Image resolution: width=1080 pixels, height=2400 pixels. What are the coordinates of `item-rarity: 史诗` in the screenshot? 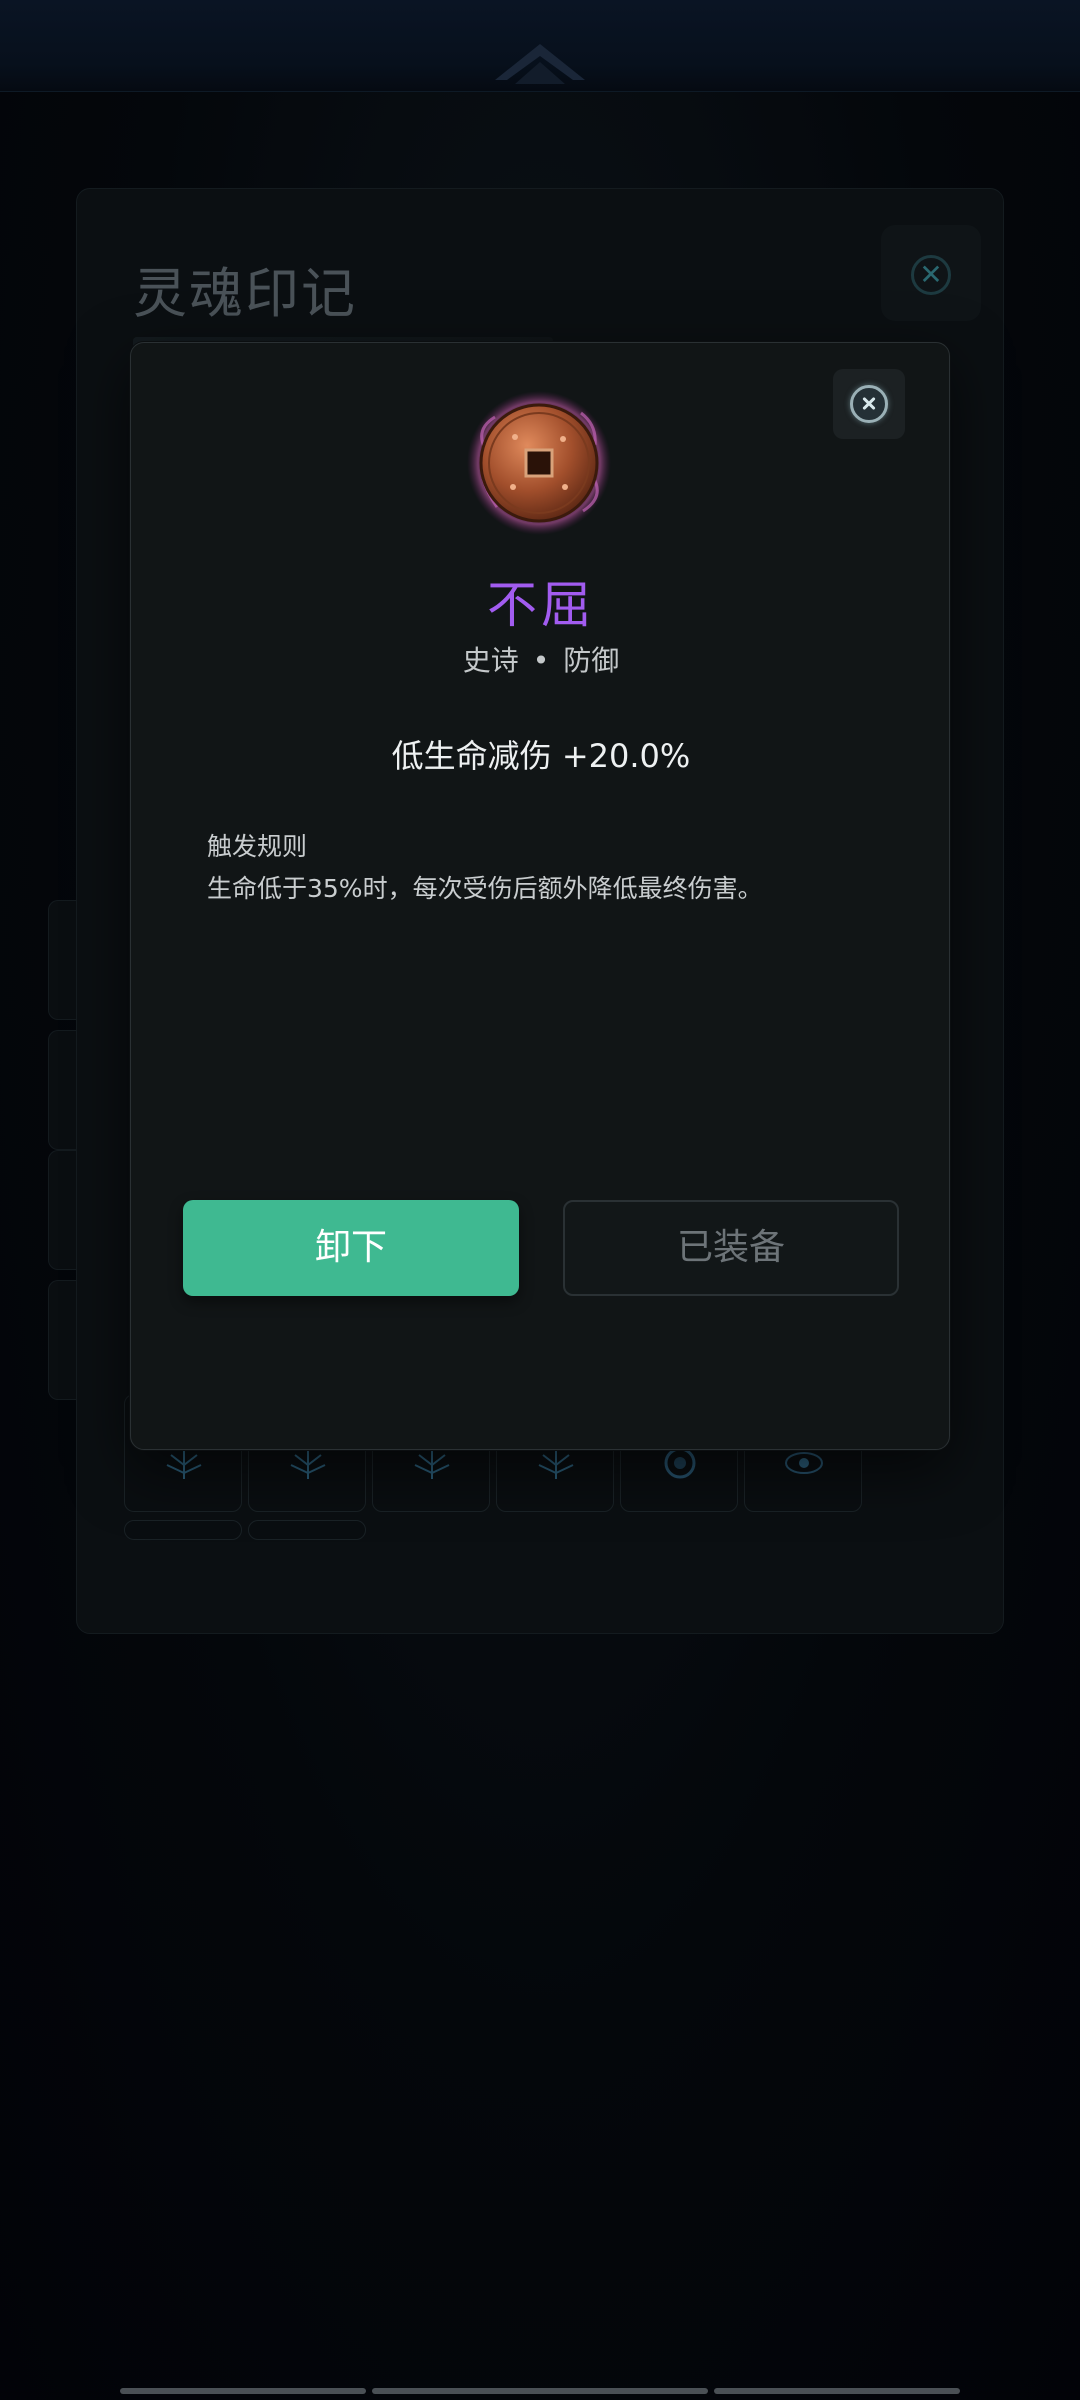 It's located at (490, 660).